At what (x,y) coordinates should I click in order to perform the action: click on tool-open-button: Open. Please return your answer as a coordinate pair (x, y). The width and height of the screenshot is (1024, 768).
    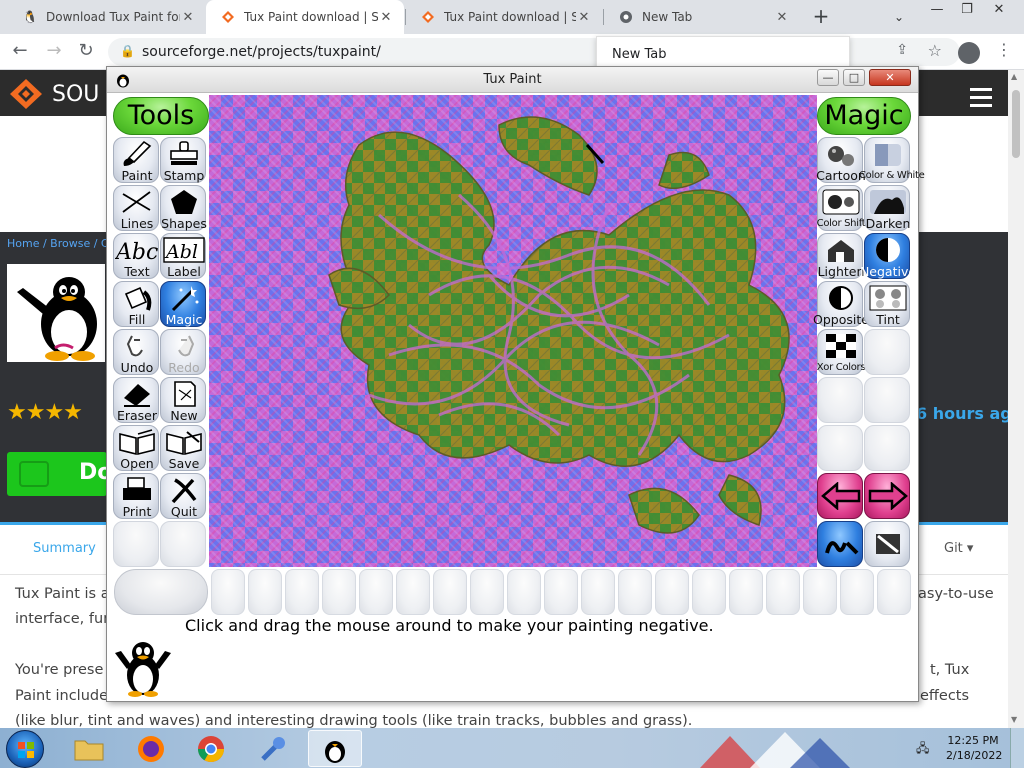
    Looking at the image, I should click on (136, 448).